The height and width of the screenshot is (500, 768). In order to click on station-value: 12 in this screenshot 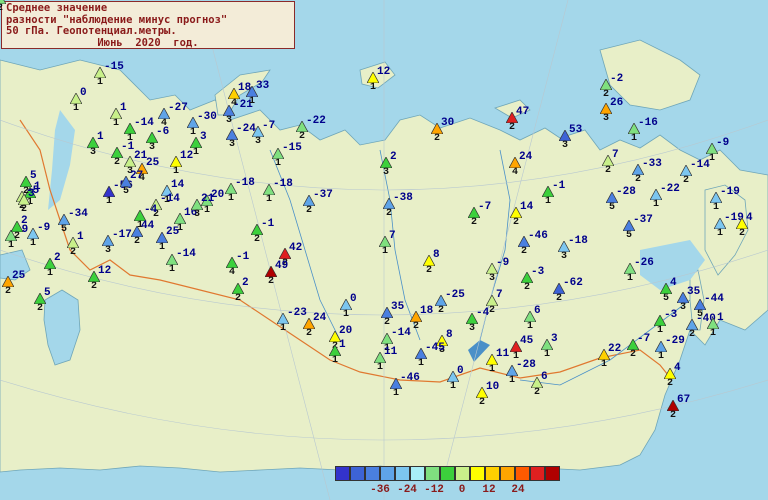, I will do `click(187, 156)`.